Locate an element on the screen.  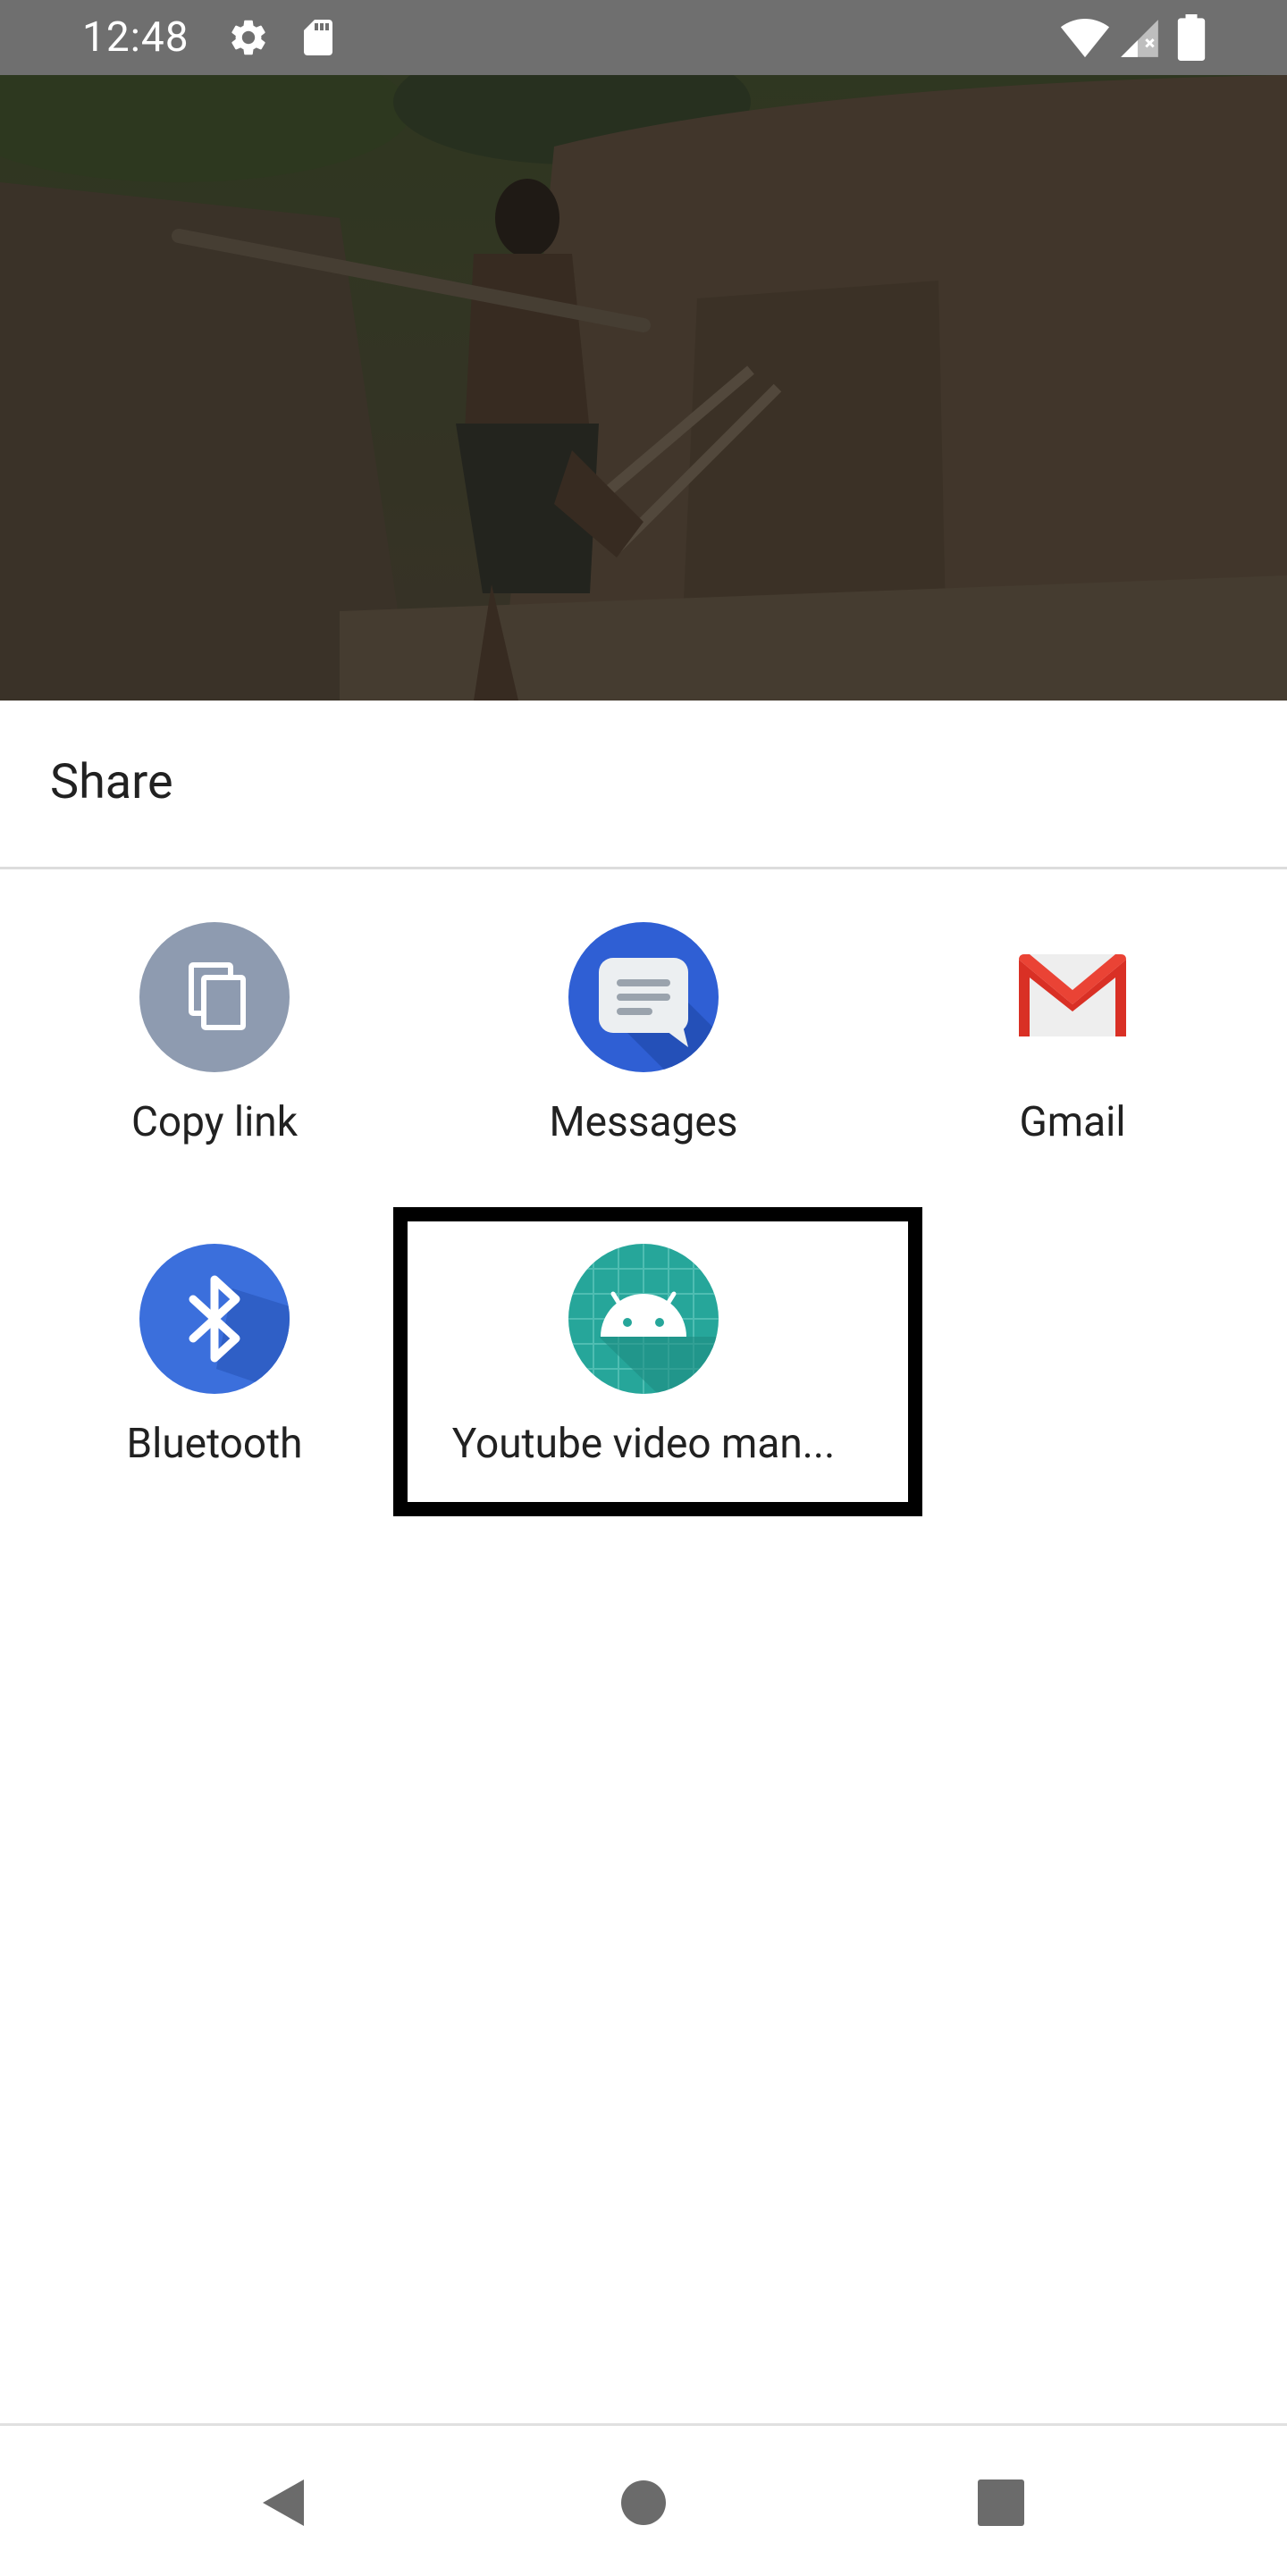
settings-icon is located at coordinates (248, 37).